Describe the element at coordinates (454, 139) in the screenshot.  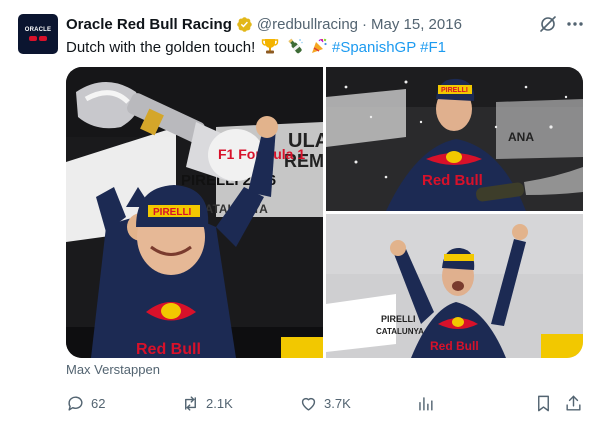
I see `photo-champagne-spray: ANA PIRELLI Red Bull` at that location.